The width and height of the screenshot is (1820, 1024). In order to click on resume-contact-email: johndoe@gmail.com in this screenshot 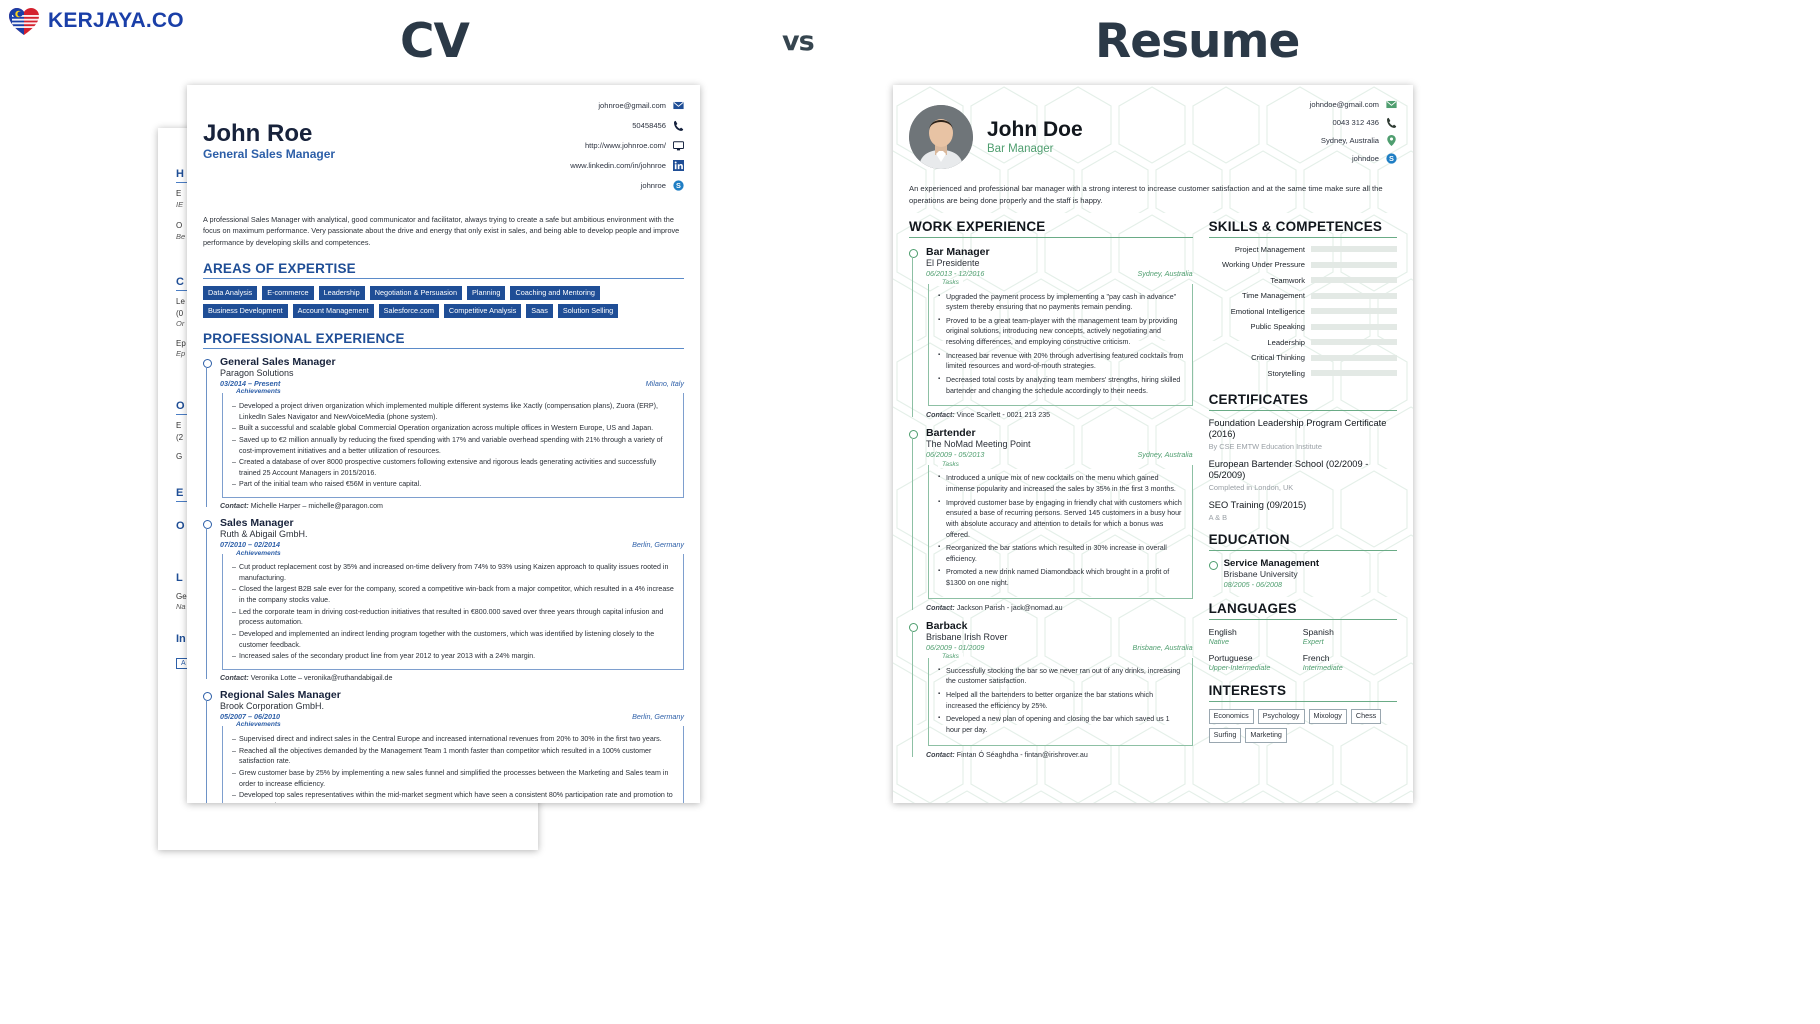, I will do `click(1353, 104)`.